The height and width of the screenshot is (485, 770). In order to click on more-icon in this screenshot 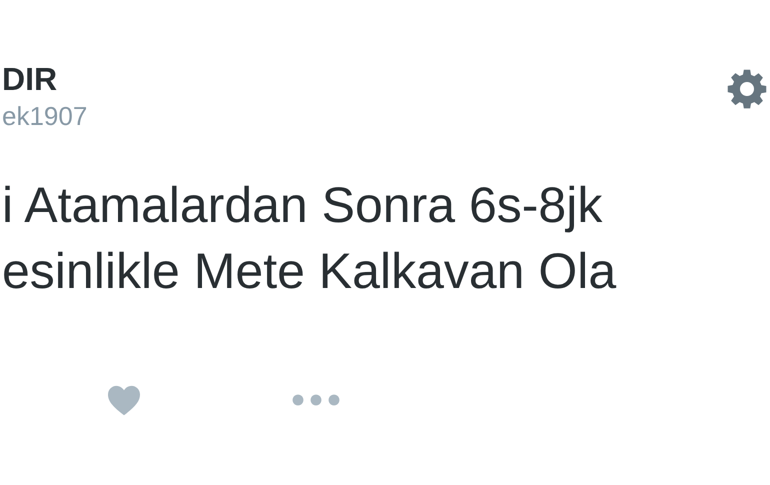, I will do `click(316, 400)`.